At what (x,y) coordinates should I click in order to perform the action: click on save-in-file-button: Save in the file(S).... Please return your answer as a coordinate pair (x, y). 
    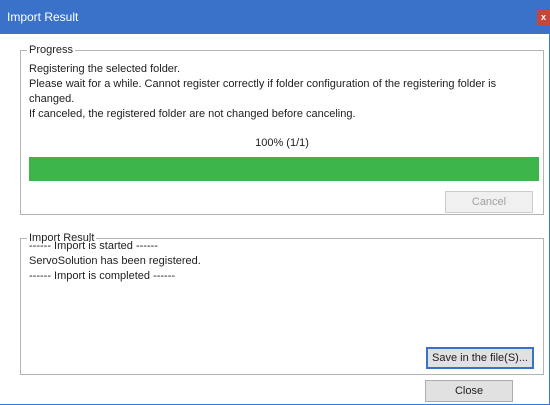
    Looking at the image, I should click on (480, 358).